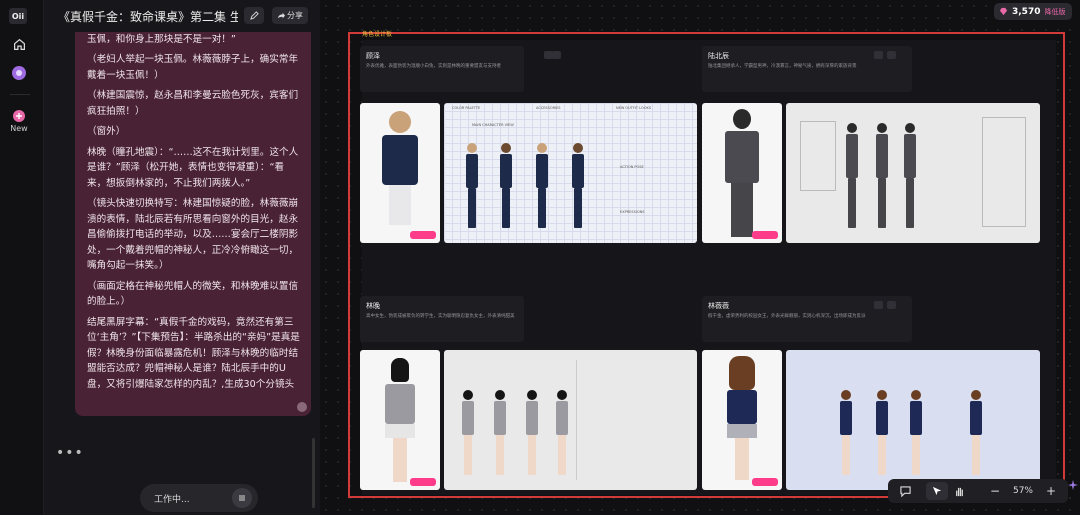  I want to click on character-card-lubeichen: 陆北辰 陆北集团继承人，学霸型男神，冷漠寡言，神秘气质，拥有深厚的家族背景, so click(807, 69).